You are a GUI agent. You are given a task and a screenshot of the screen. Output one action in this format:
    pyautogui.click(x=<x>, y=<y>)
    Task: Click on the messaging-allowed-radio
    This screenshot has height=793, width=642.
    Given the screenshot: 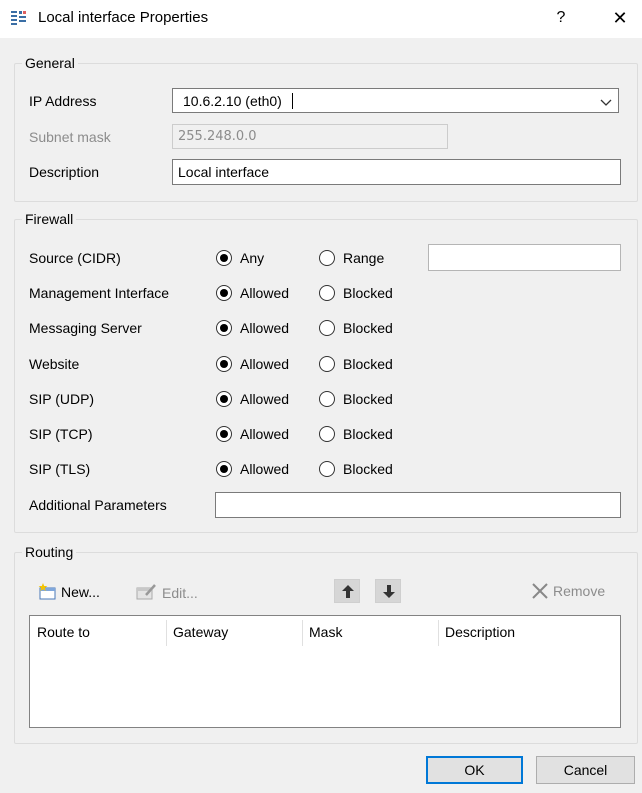 What is the action you would take?
    pyautogui.click(x=224, y=328)
    